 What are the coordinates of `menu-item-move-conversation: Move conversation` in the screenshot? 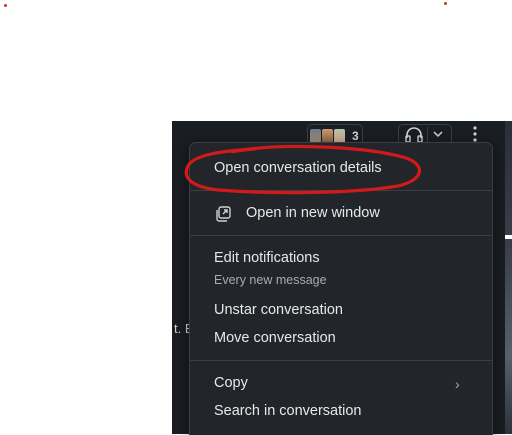 It's located at (275, 338).